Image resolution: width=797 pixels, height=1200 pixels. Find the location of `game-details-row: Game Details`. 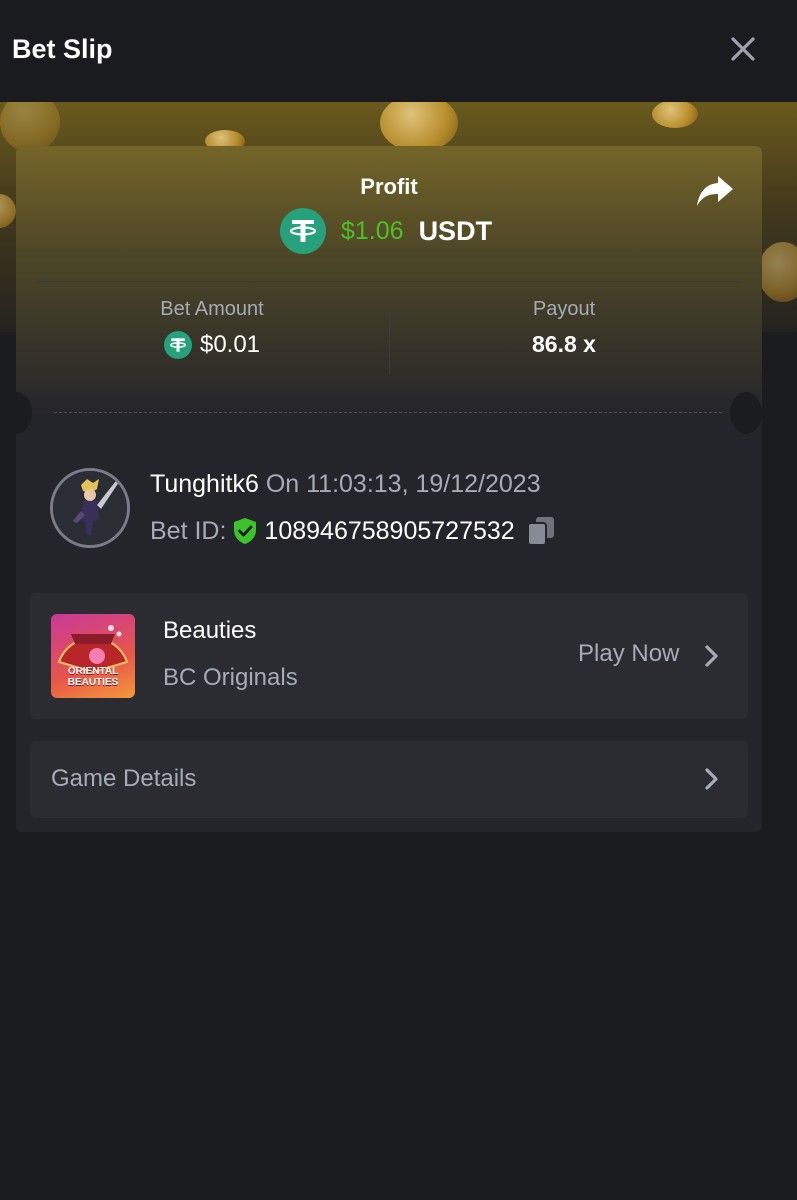

game-details-row: Game Details is located at coordinates (389, 779).